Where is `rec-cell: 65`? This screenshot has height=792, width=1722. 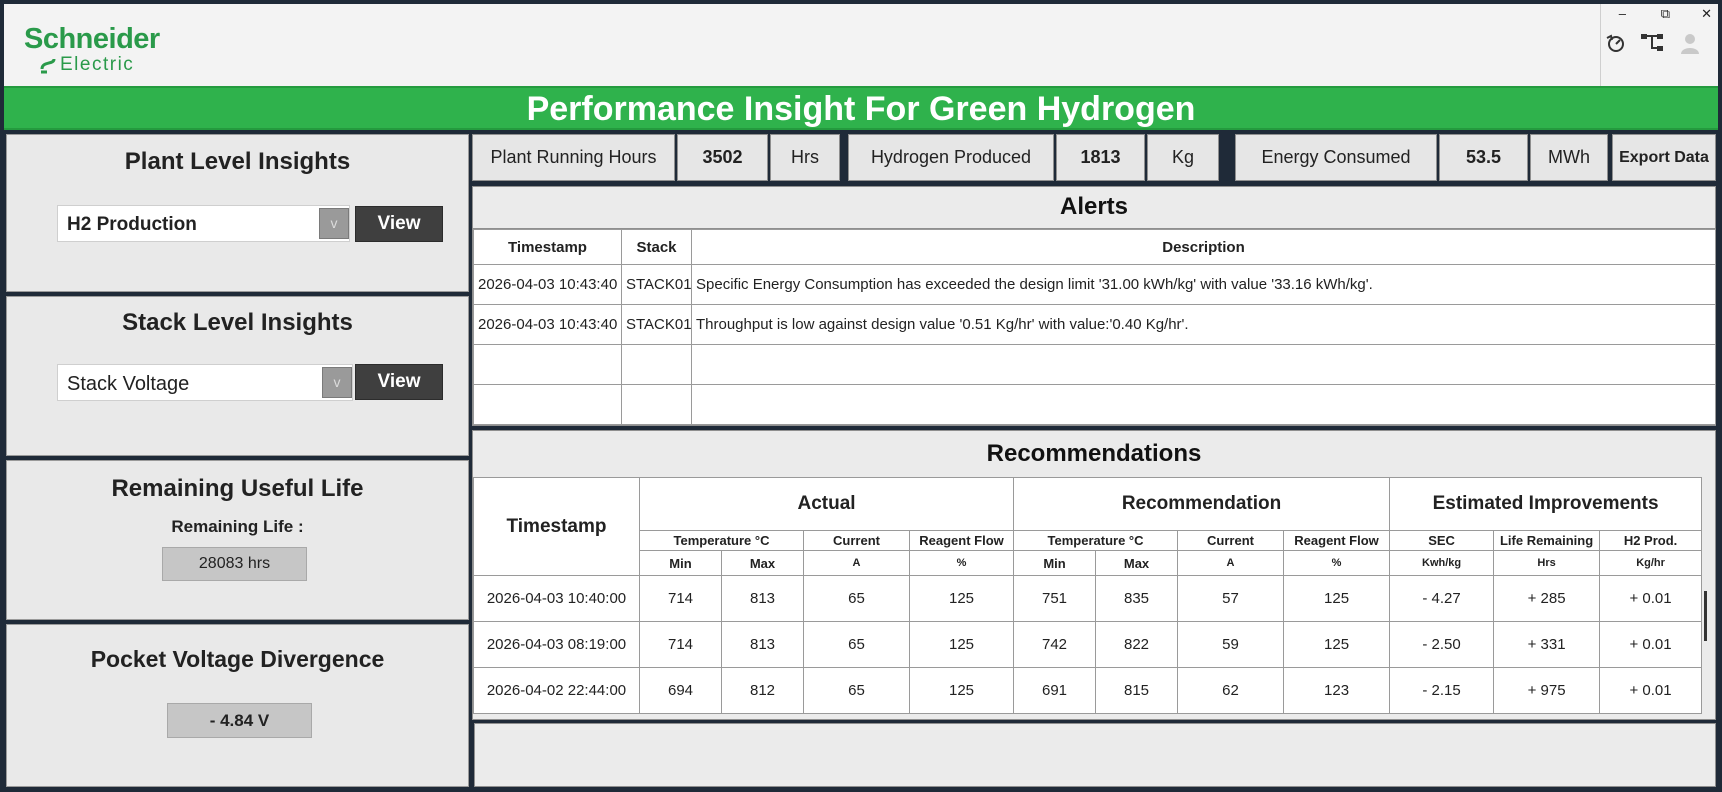 rec-cell: 65 is located at coordinates (856, 690).